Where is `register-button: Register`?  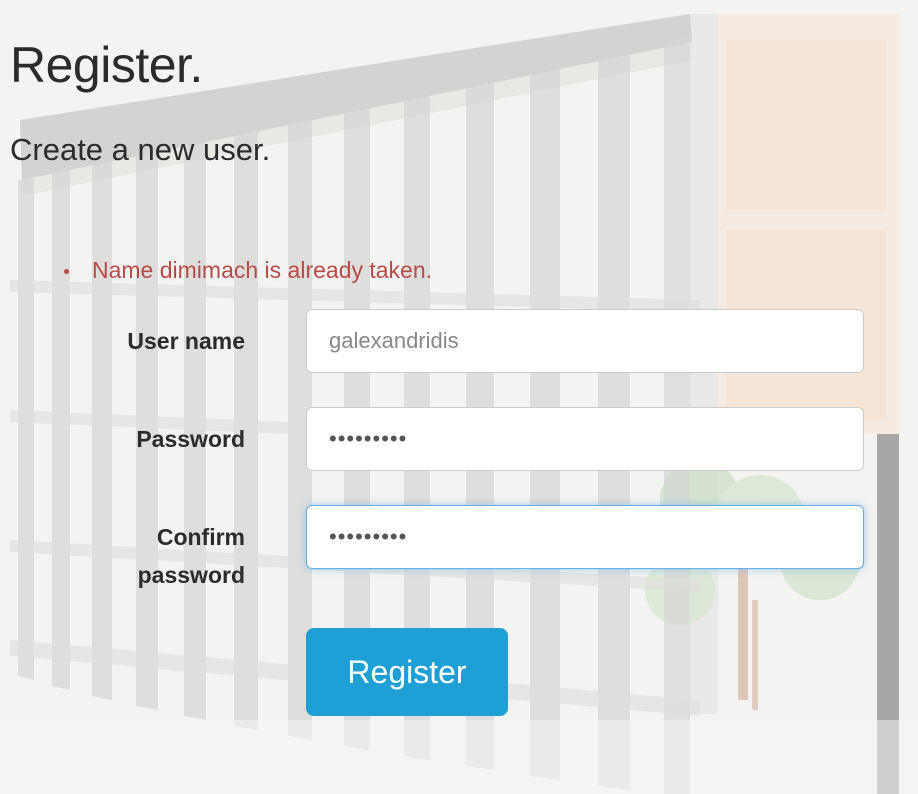
register-button: Register is located at coordinates (407, 672).